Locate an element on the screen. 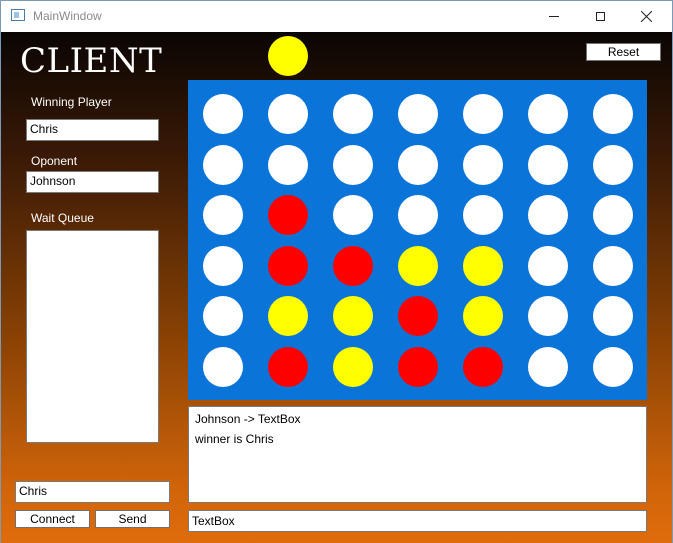 The width and height of the screenshot is (673, 543). message-log: Johnson -> TextBox winner is Chris is located at coordinates (417, 454).